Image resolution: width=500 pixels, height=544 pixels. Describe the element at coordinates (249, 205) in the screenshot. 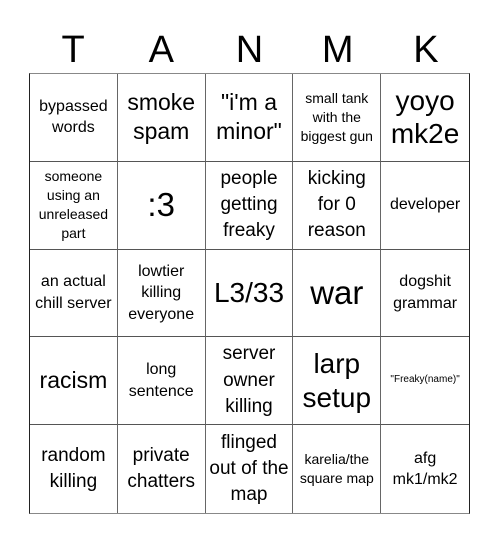

I see `bingo-cell: people getting freaky` at that location.